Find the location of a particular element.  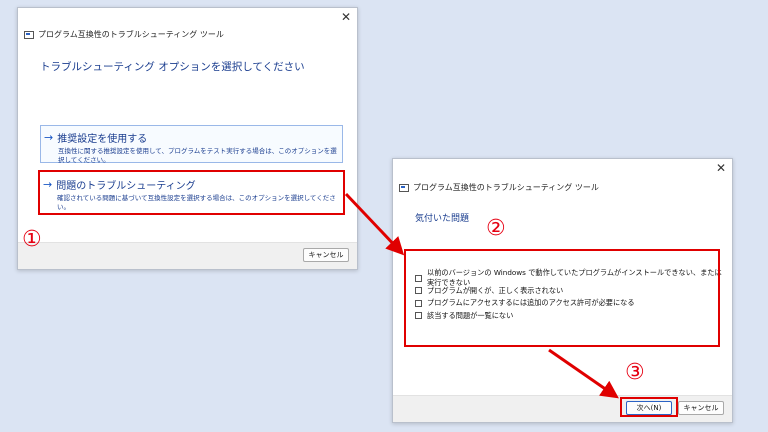

next-button: 次へ(N) is located at coordinates (649, 408).